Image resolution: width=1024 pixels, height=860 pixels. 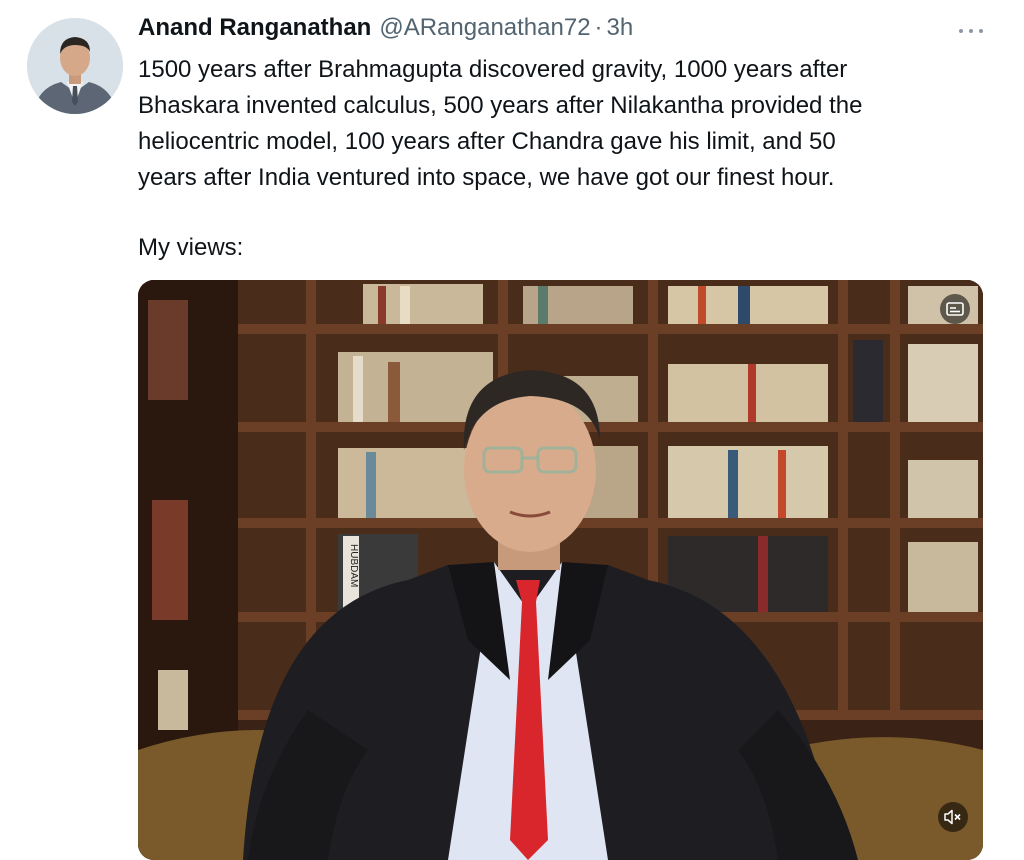 I want to click on avatar-portrait, so click(x=75, y=66).